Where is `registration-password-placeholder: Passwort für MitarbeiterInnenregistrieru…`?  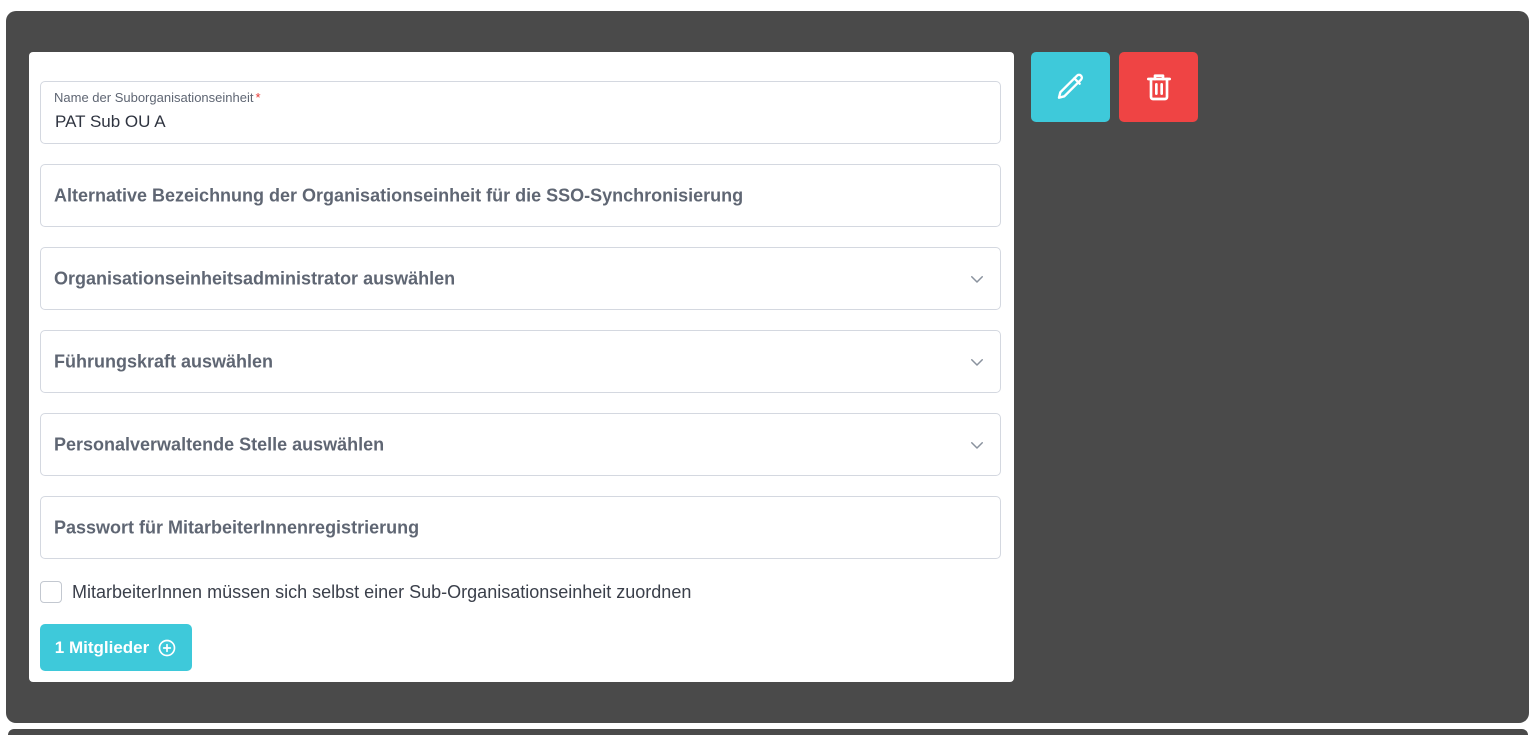
registration-password-placeholder: Passwort für MitarbeiterInnenregistrieru… is located at coordinates (237, 527).